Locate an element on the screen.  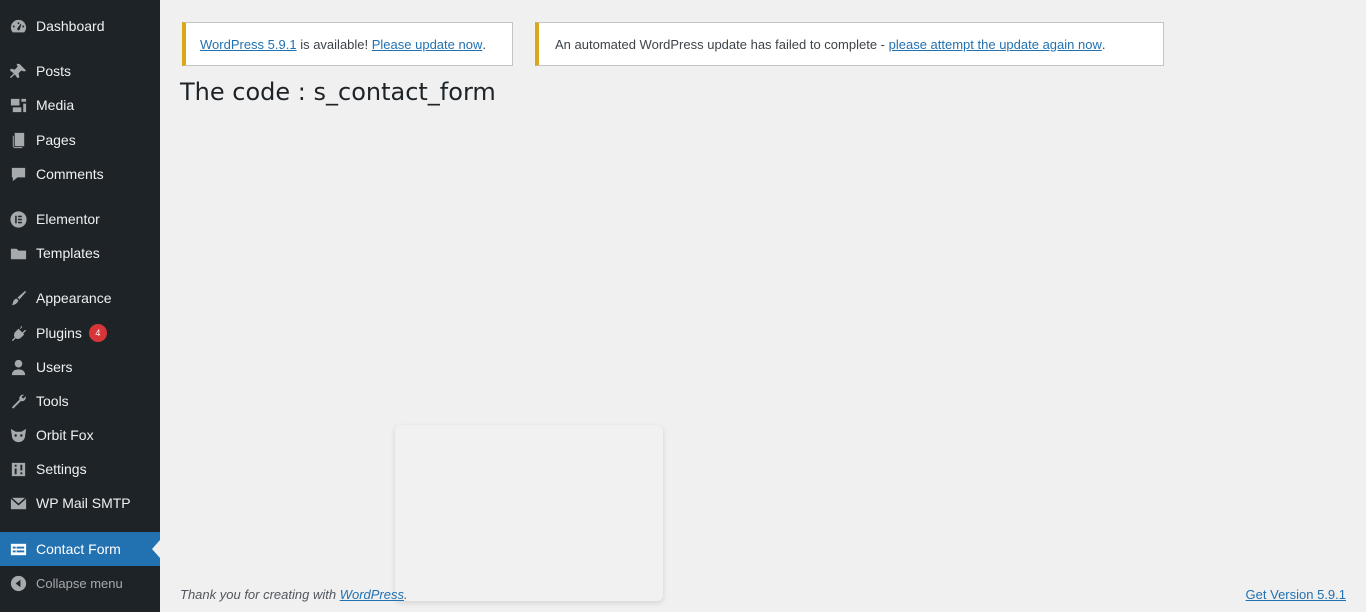
sidebar-item-posts: Posts is located at coordinates (80, 71).